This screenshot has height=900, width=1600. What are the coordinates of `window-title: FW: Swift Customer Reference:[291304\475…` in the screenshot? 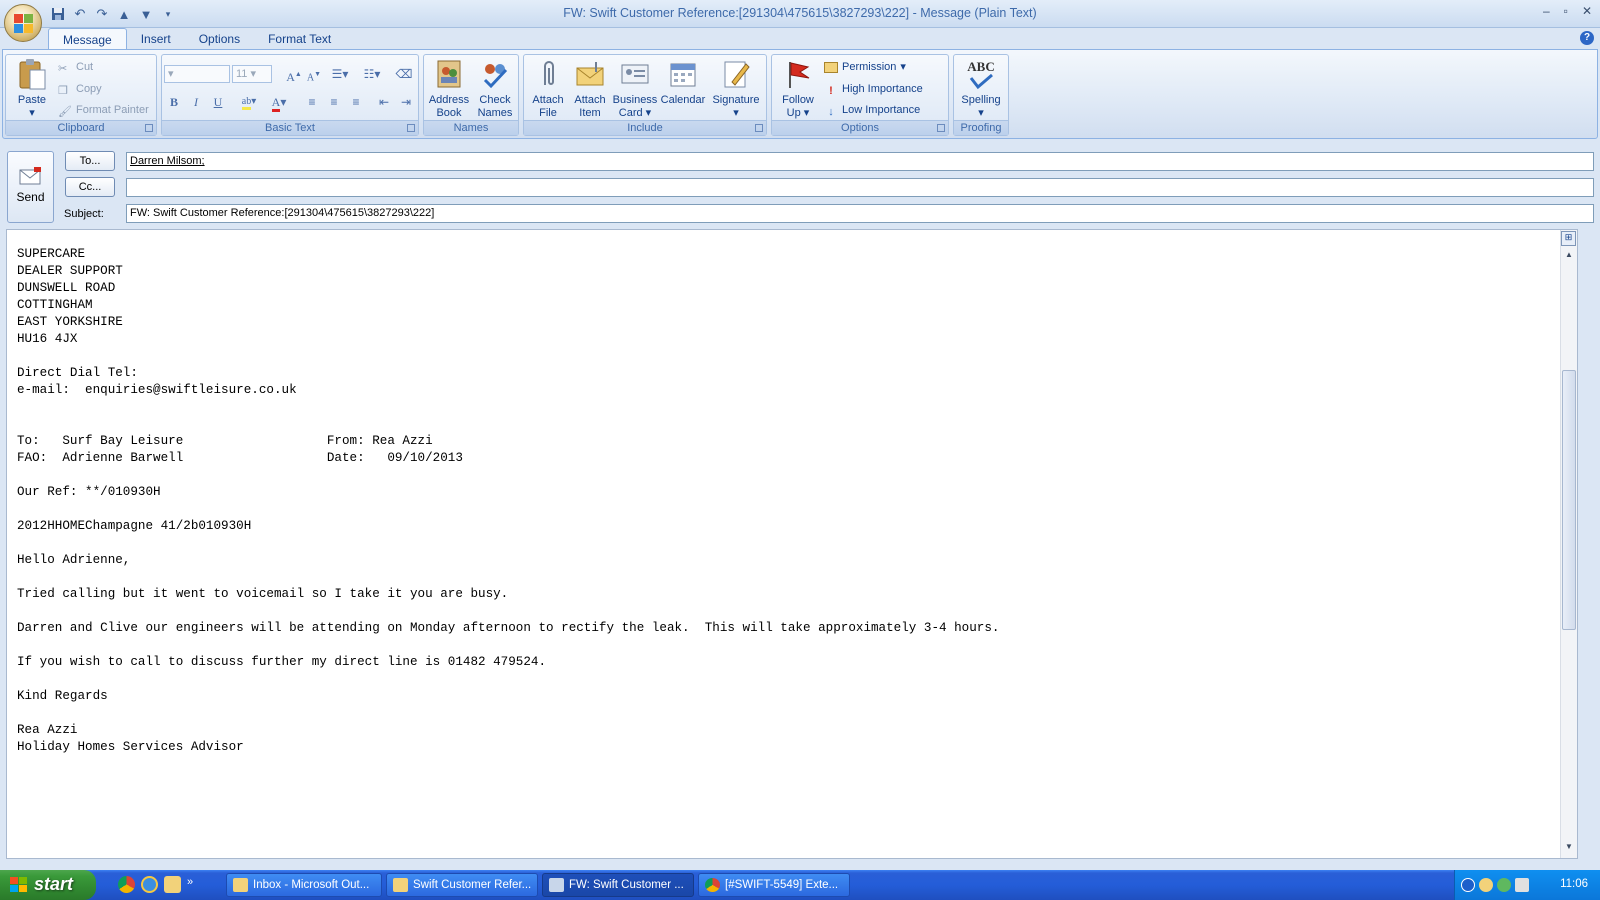 It's located at (800, 13).